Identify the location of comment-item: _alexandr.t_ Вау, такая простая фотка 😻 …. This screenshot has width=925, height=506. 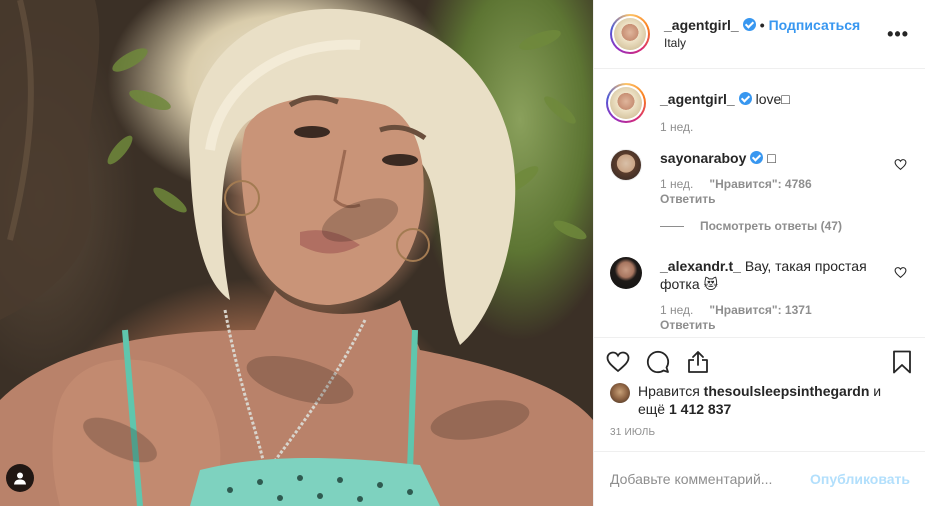
(759, 295).